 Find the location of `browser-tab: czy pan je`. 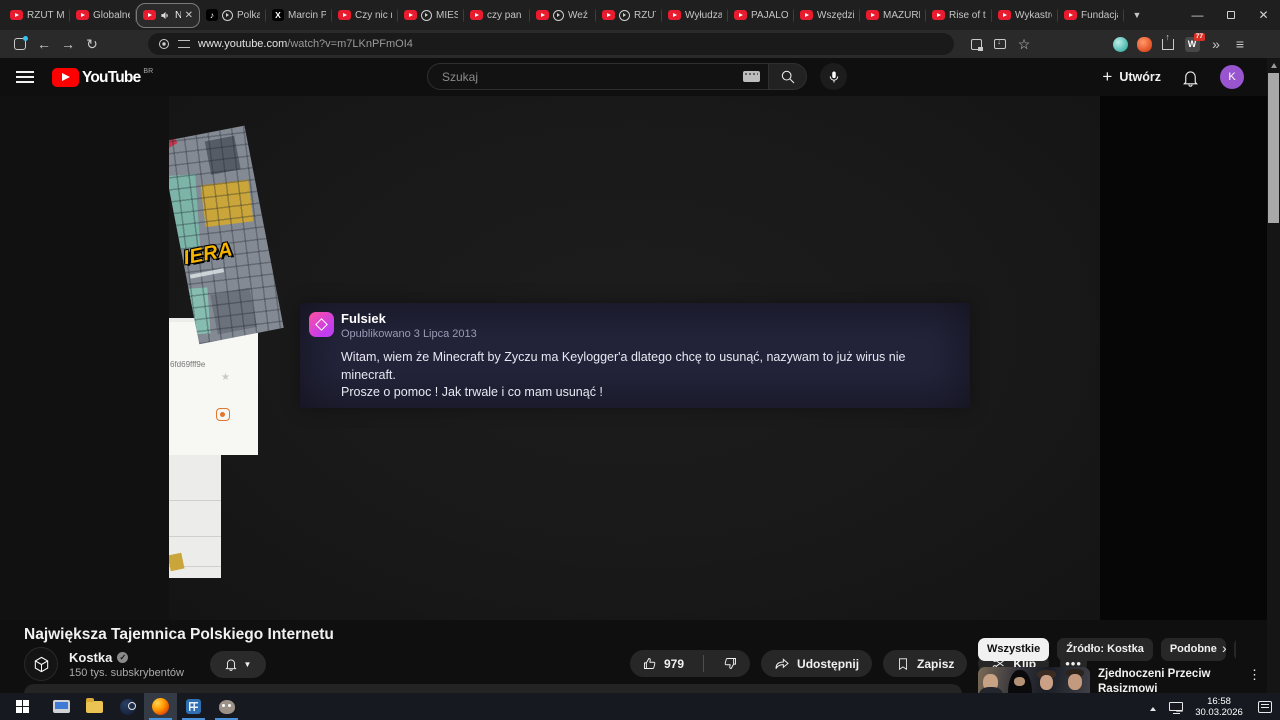

browser-tab: czy pan je is located at coordinates (497, 15).